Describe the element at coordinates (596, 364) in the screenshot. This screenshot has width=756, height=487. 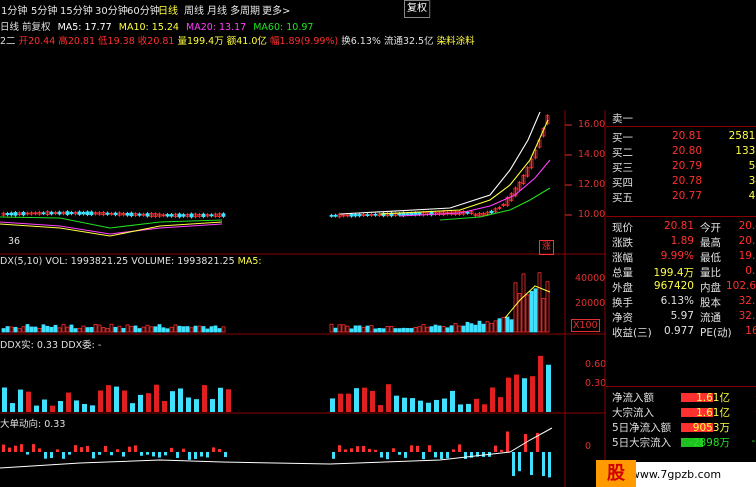
I see `ddx-tick: 0.60` at that location.